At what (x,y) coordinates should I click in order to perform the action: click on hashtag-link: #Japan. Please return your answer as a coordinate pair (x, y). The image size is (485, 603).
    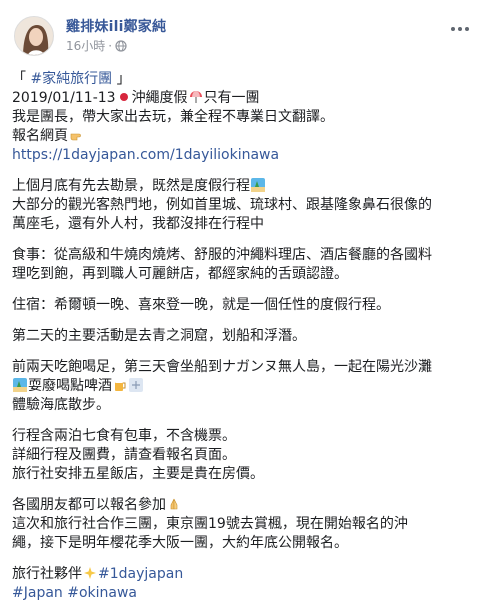
    Looking at the image, I should click on (37, 593).